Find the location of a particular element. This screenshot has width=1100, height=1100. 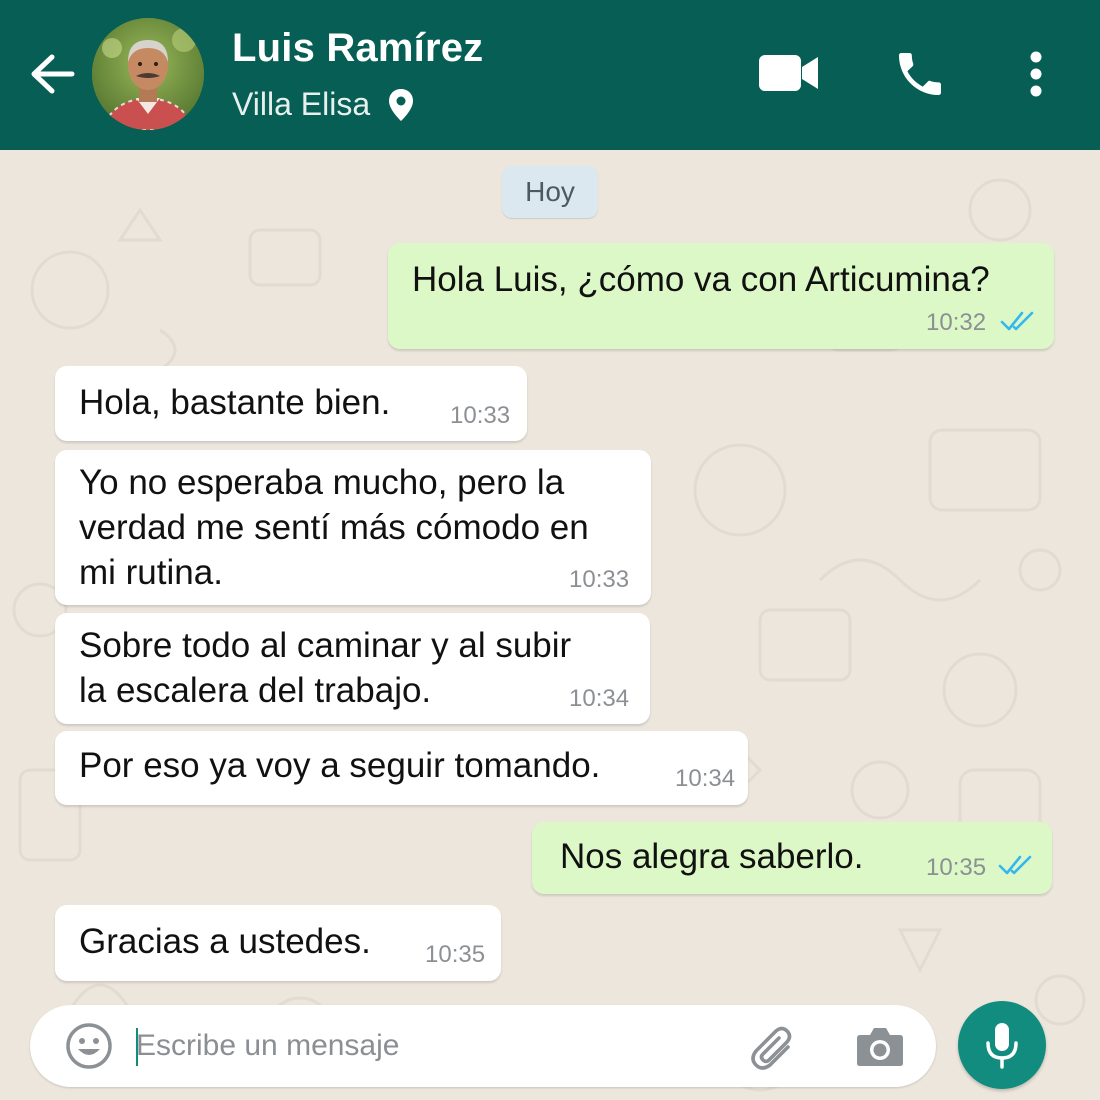

message-text: Gracias a ustedes. is located at coordinates (225, 941).